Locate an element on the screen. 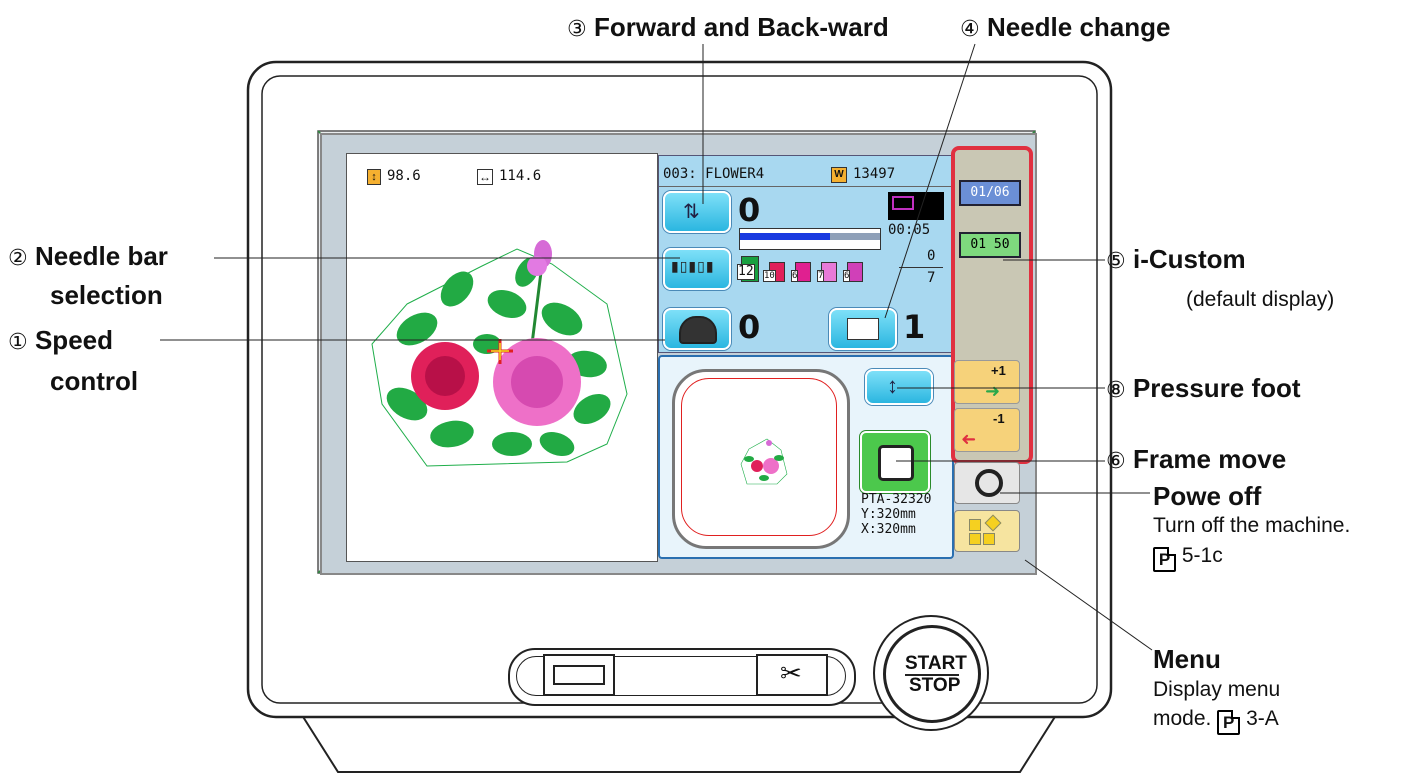  label-pressure-text: Pressure foot is located at coordinates (1216, 388).